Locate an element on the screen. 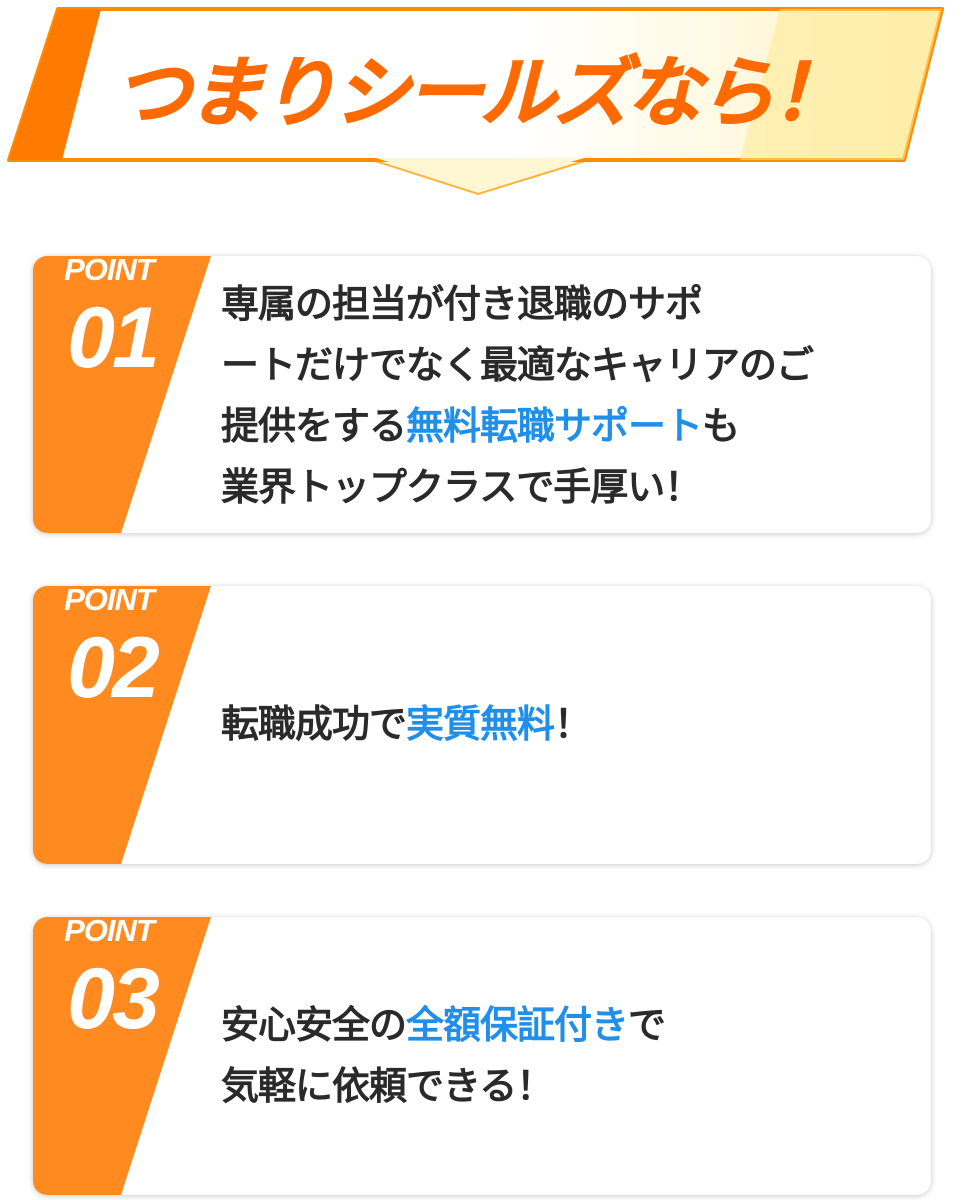 This screenshot has height=1200, width=961. highlight-text: 全額保証付き is located at coordinates (517, 1025).